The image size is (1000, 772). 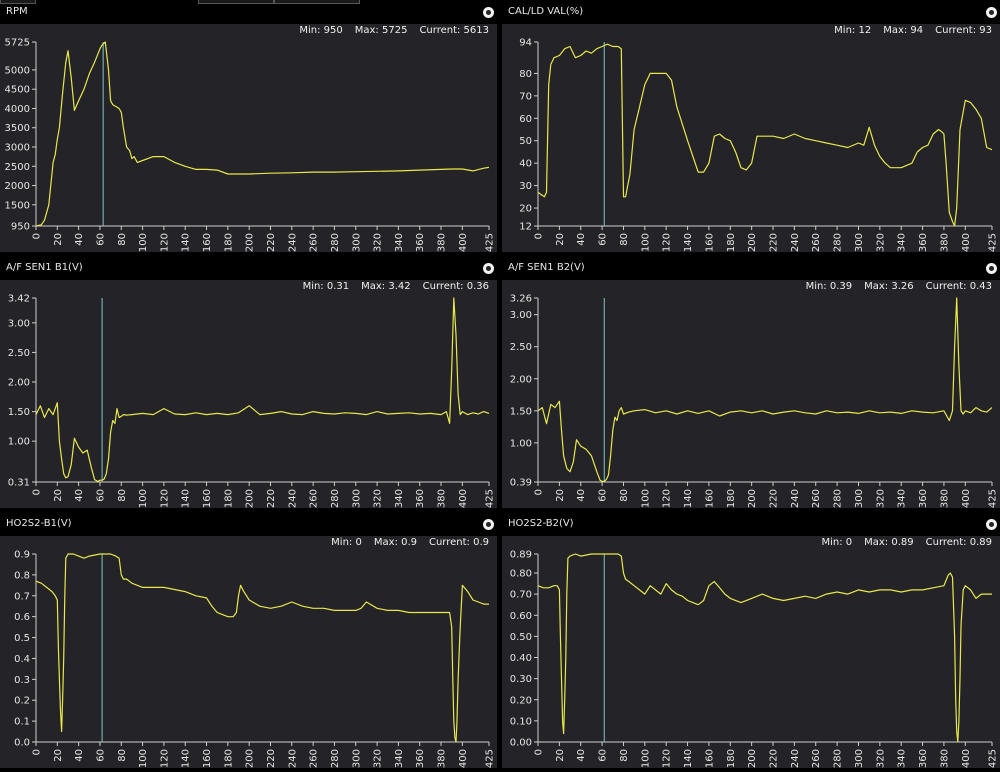 I want to click on x-tick-label: 360, so click(x=923, y=498).